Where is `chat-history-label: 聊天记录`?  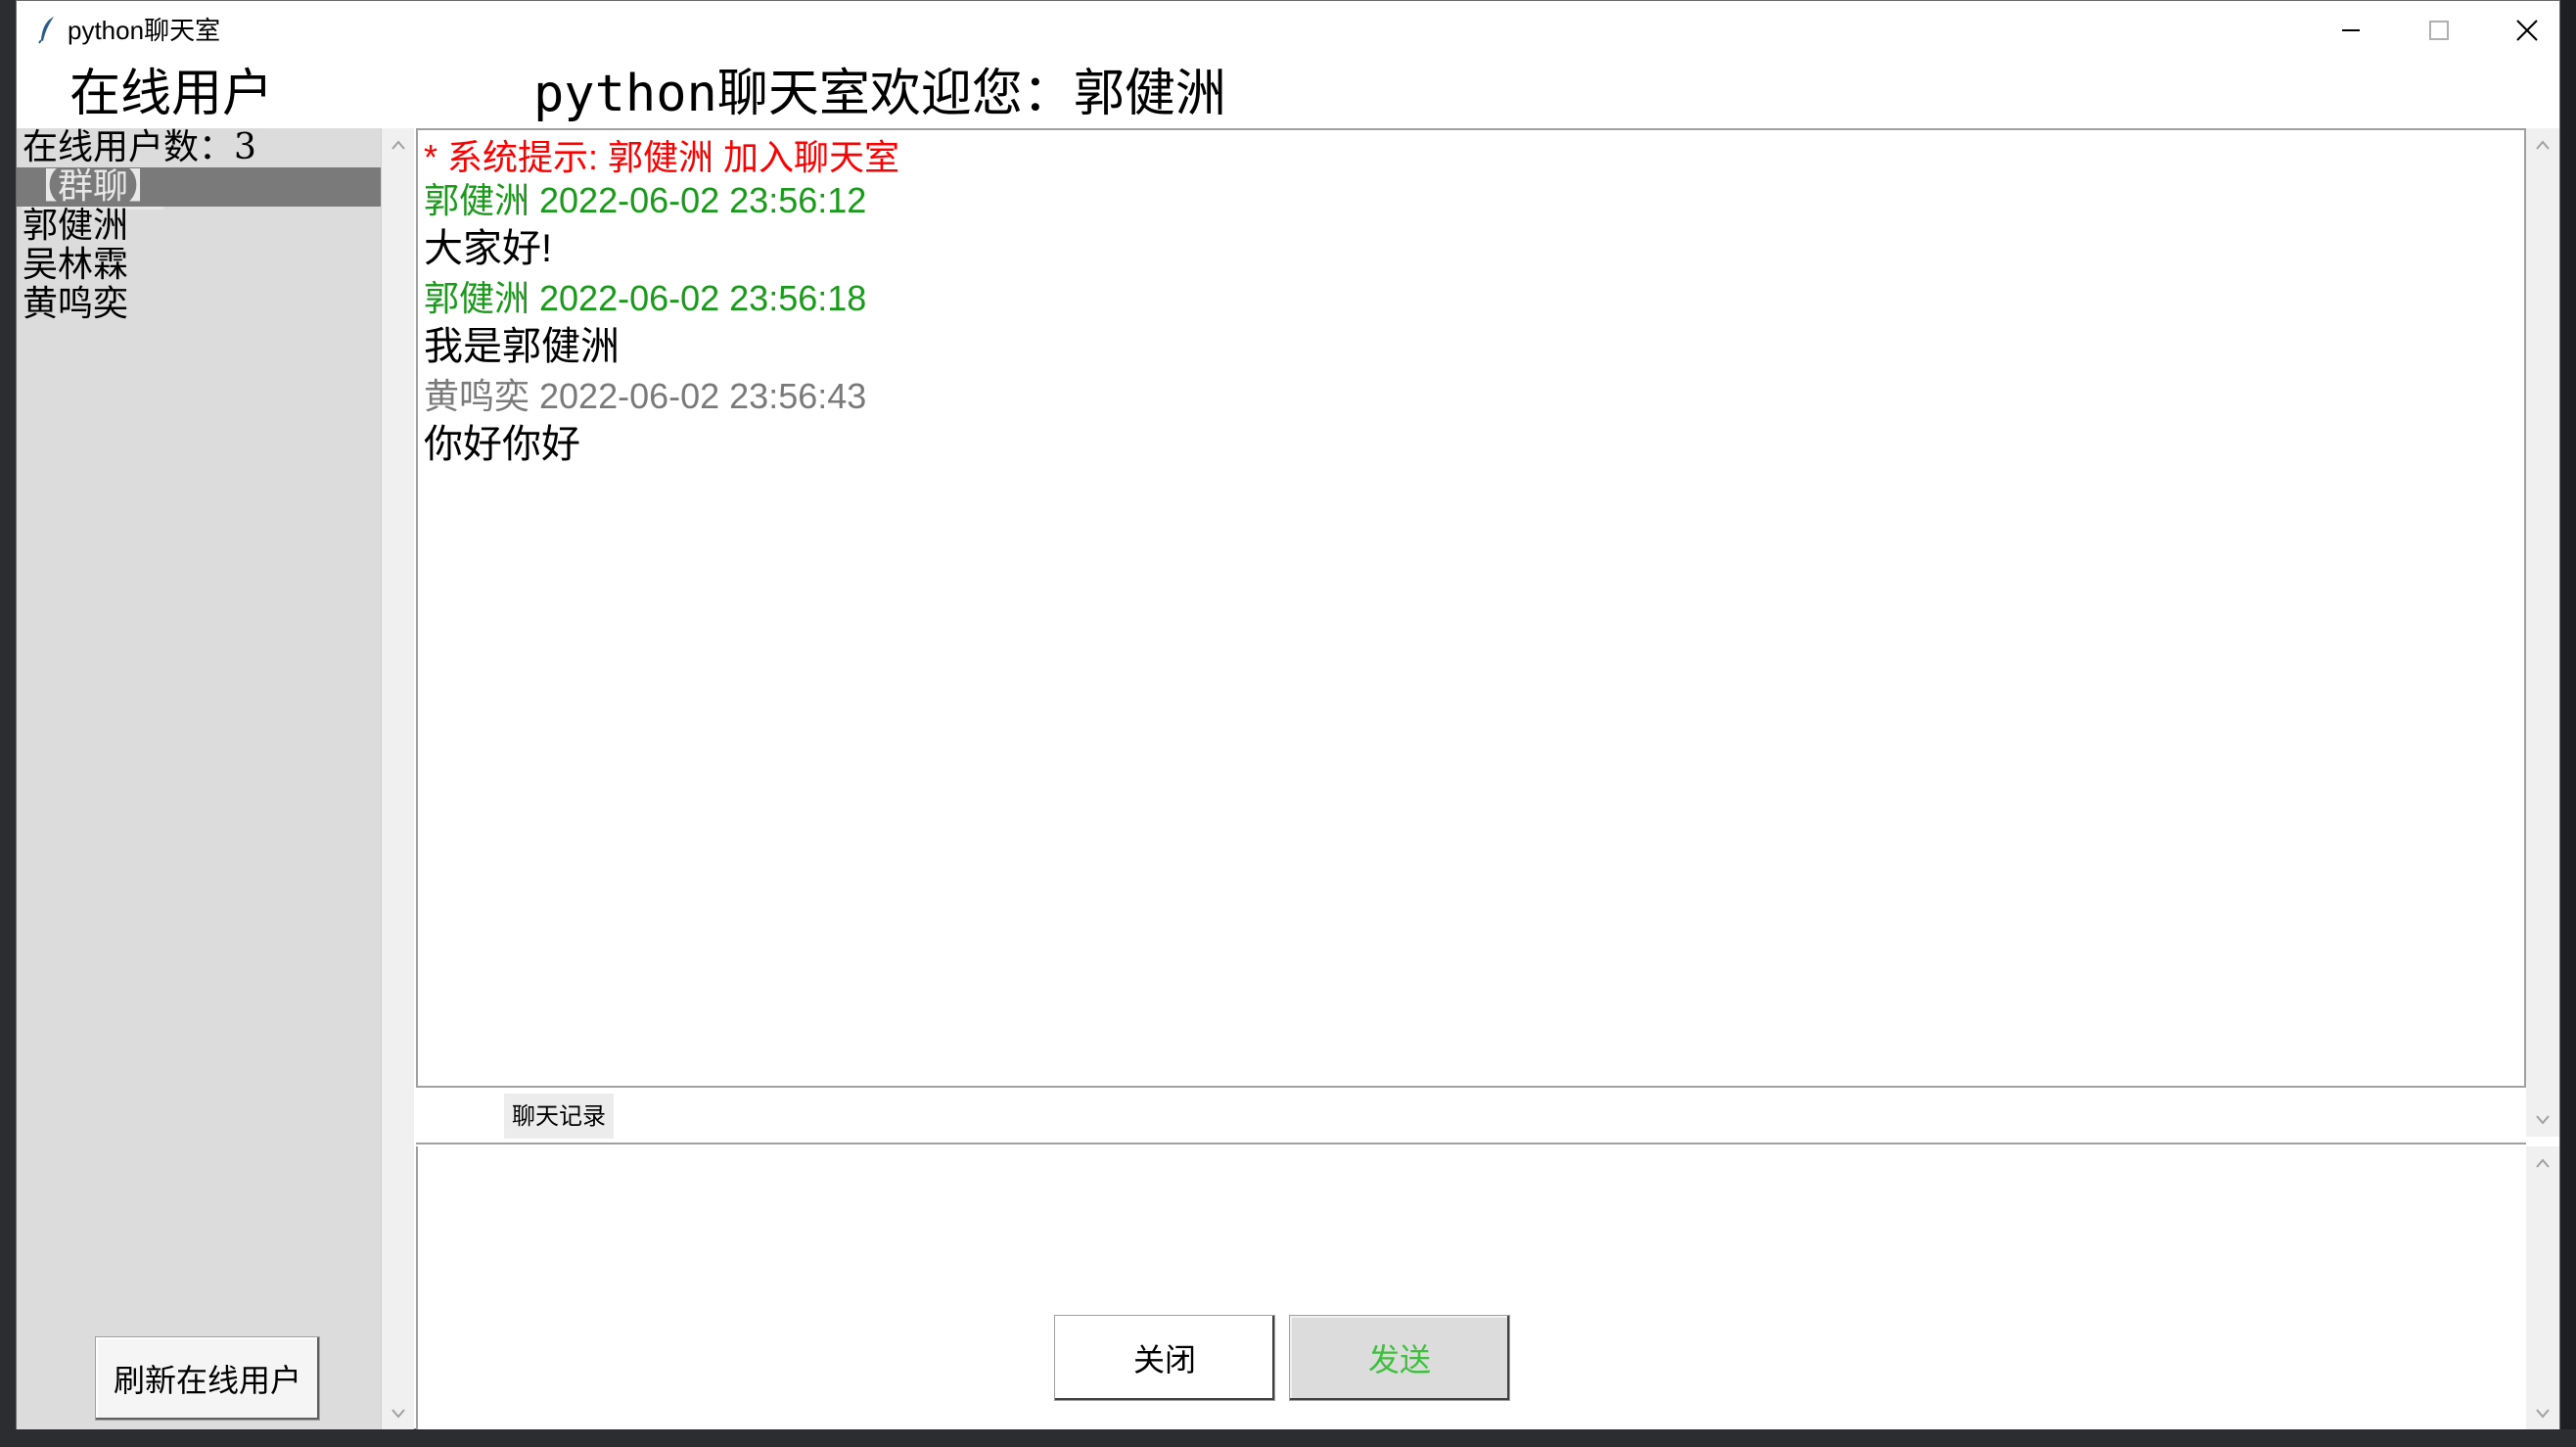 chat-history-label: 聊天记录 is located at coordinates (559, 1116).